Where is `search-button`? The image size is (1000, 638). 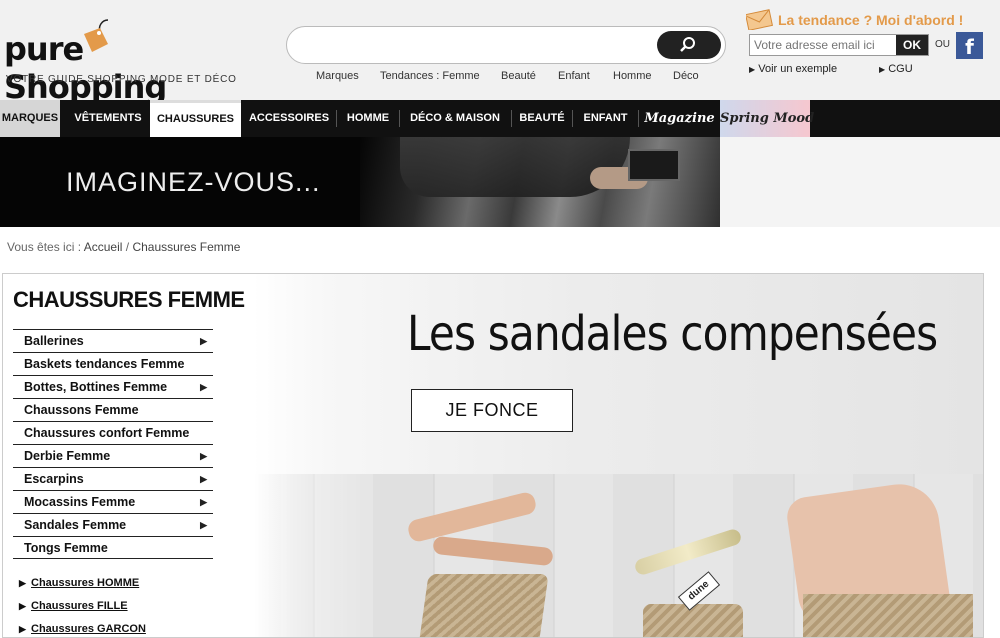
search-button is located at coordinates (689, 45).